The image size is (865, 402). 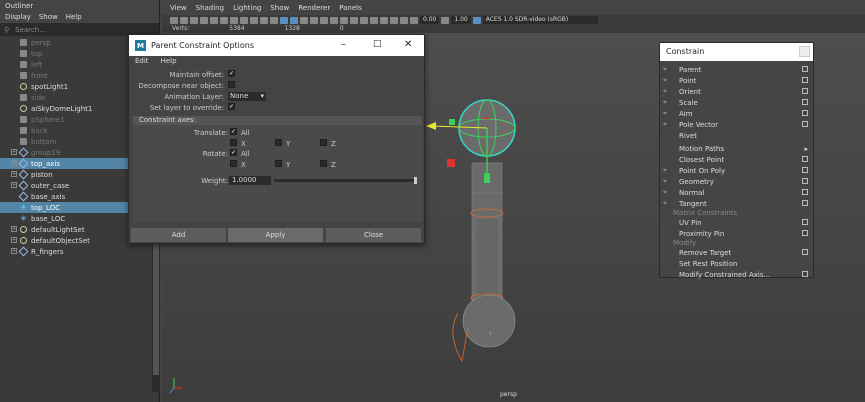 What do you see at coordinates (736, 80) in the screenshot?
I see `constrain-item-point: ⌖ Point` at bounding box center [736, 80].